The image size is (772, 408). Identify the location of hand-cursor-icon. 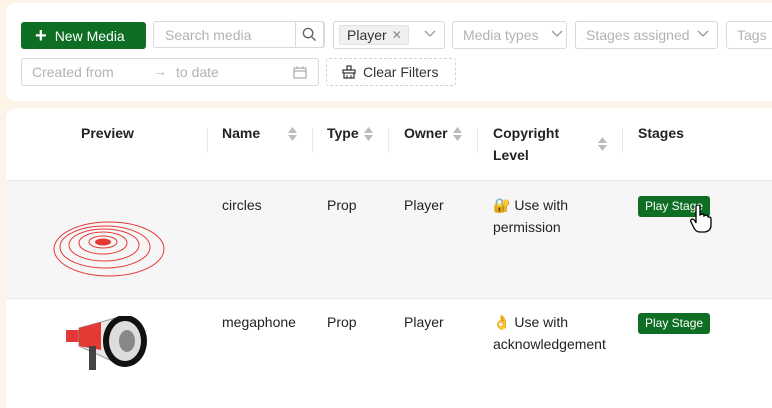
(701, 219).